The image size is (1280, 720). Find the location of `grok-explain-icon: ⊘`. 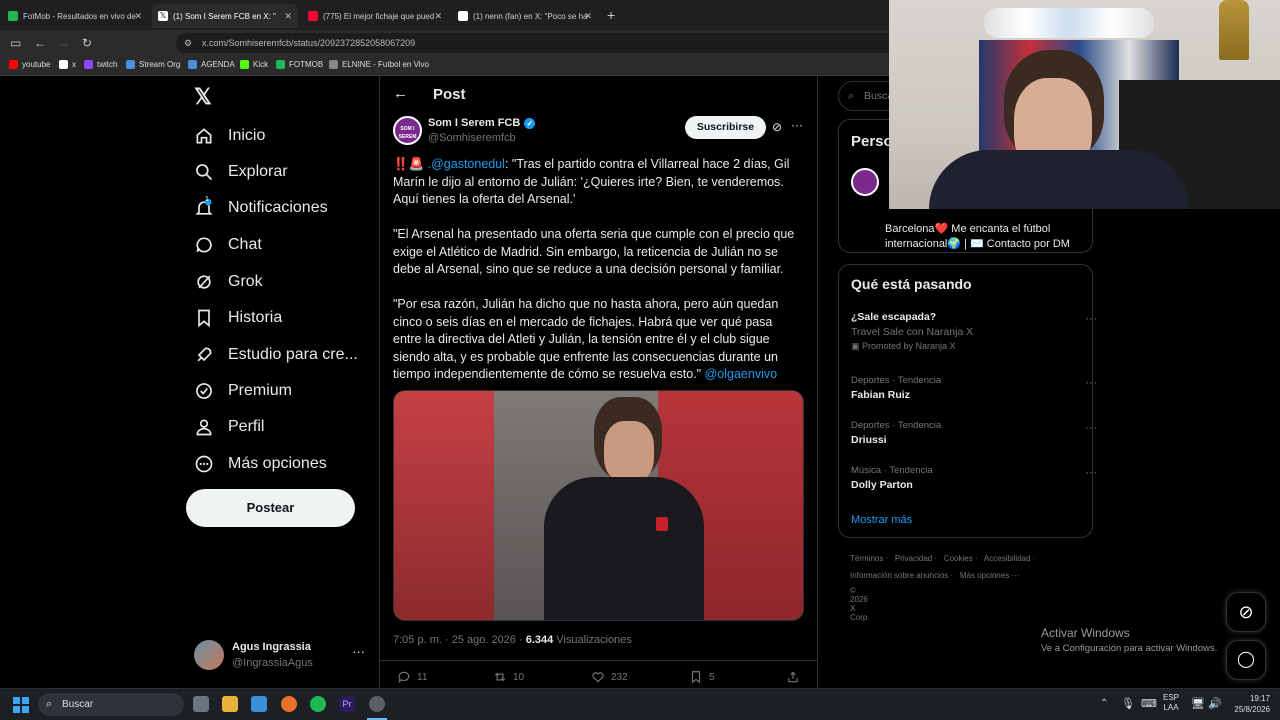

grok-explain-icon: ⊘ is located at coordinates (777, 127).